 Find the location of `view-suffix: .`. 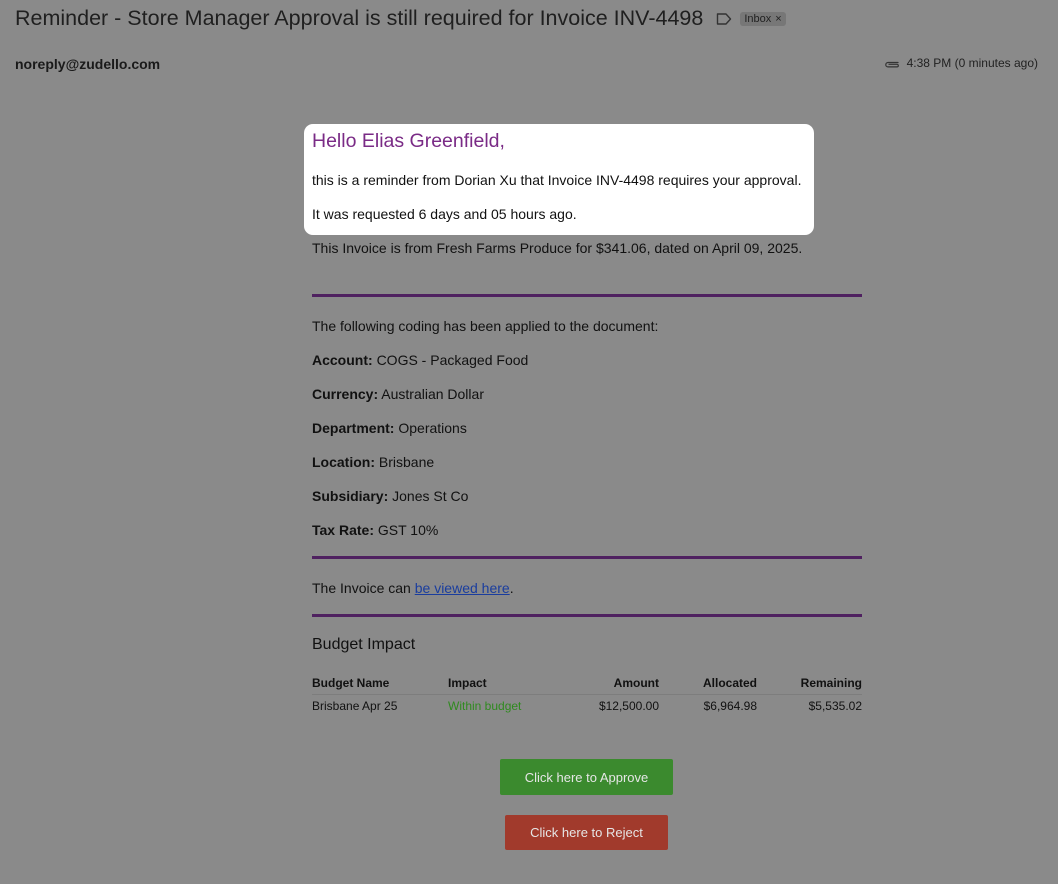

view-suffix: . is located at coordinates (511, 588).